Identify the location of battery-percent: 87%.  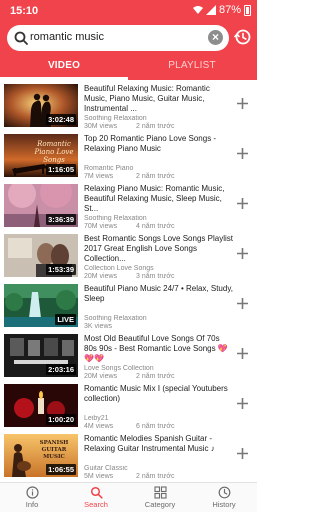
(229, 10).